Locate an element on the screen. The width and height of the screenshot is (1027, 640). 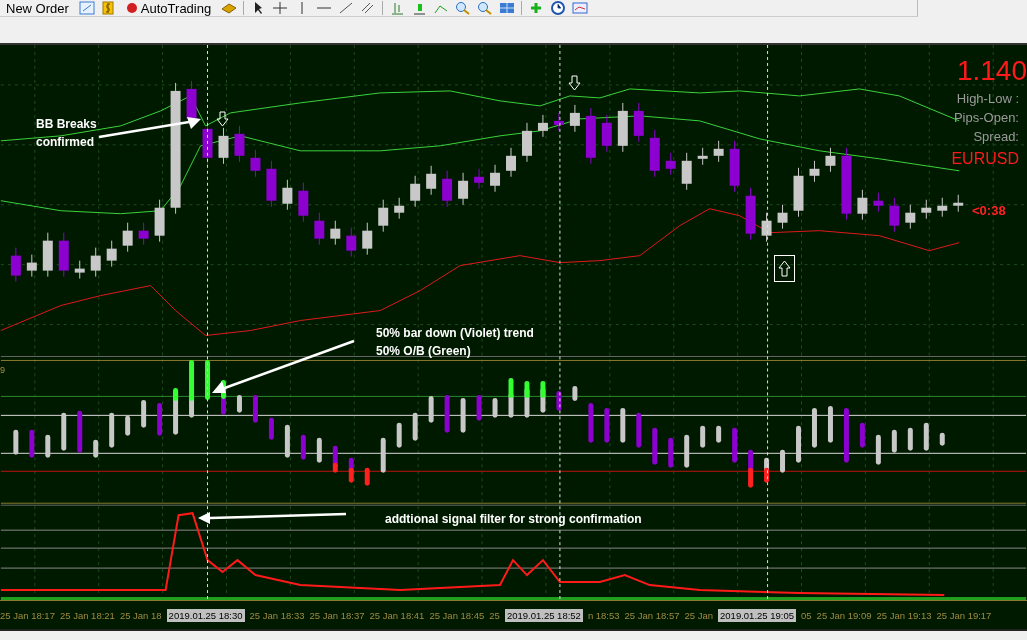
annotation-text: addtional signal filter for strong confirmation is located at coordinates (513, 519).